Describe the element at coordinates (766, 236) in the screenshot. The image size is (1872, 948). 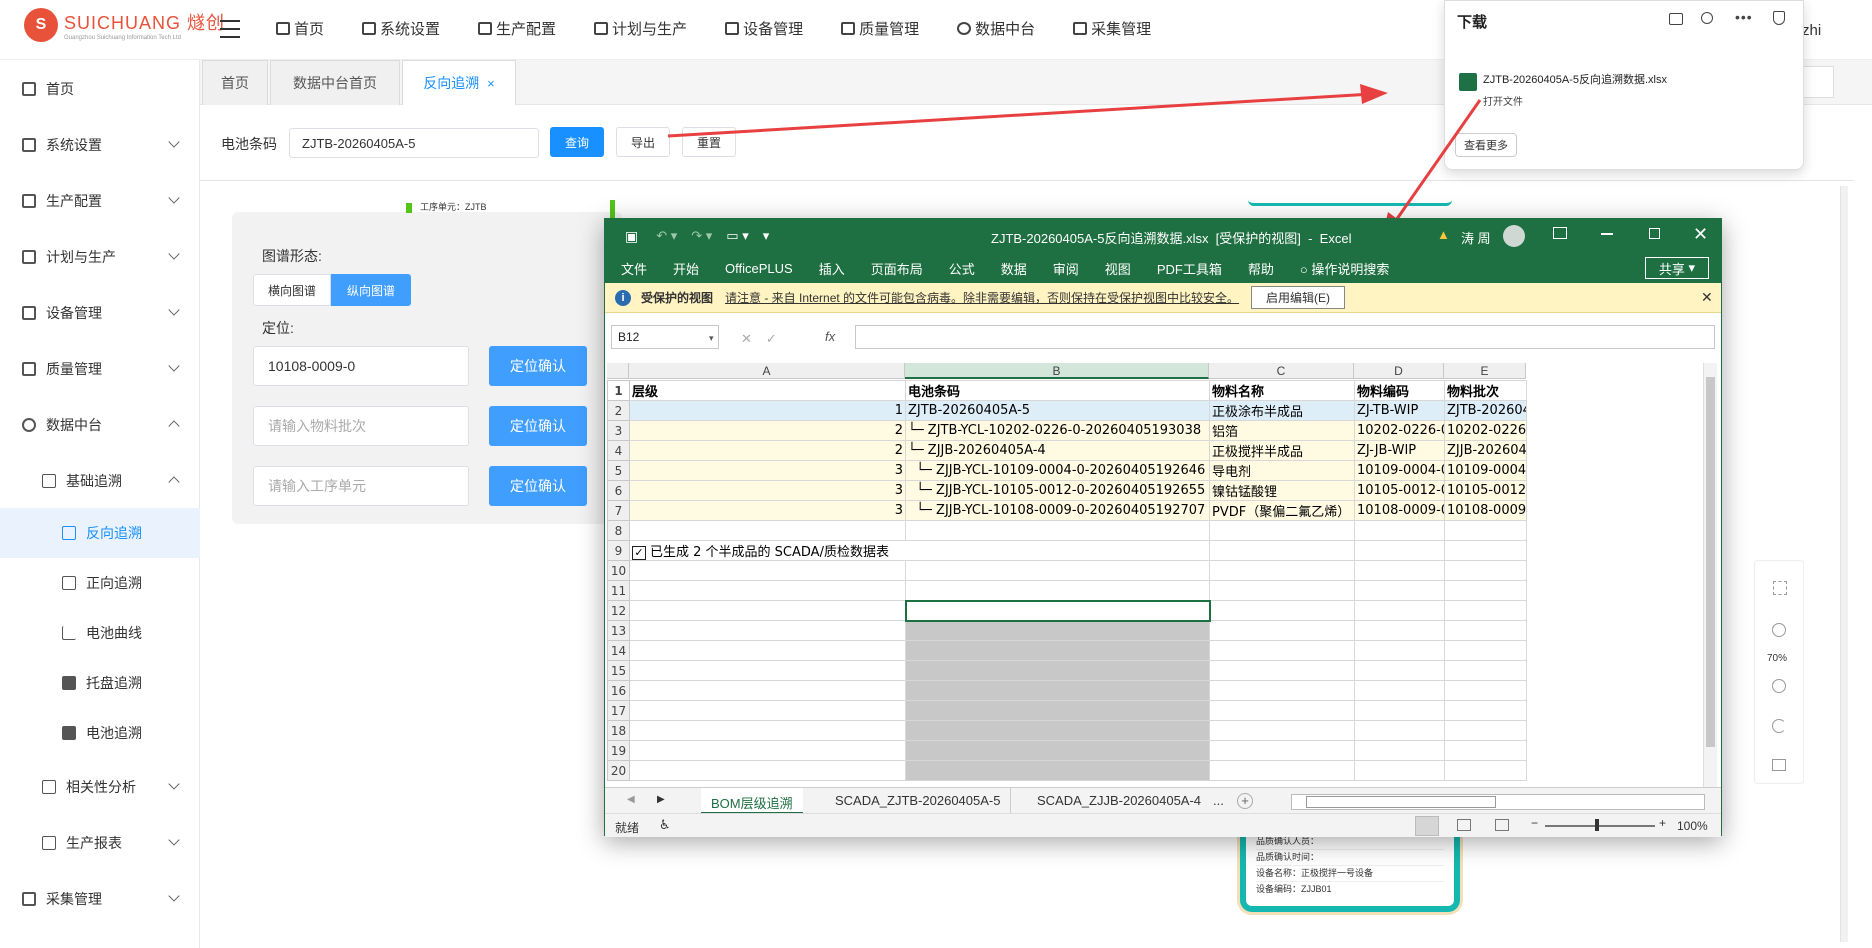
I see `customize-quick-access-icon: ▾` at that location.